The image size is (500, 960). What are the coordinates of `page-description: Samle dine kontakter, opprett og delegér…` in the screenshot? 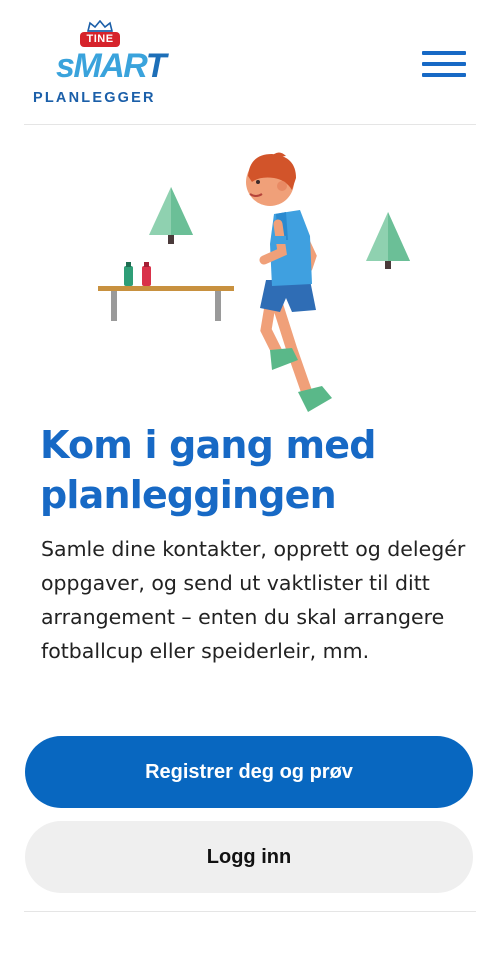 It's located at (253, 600).